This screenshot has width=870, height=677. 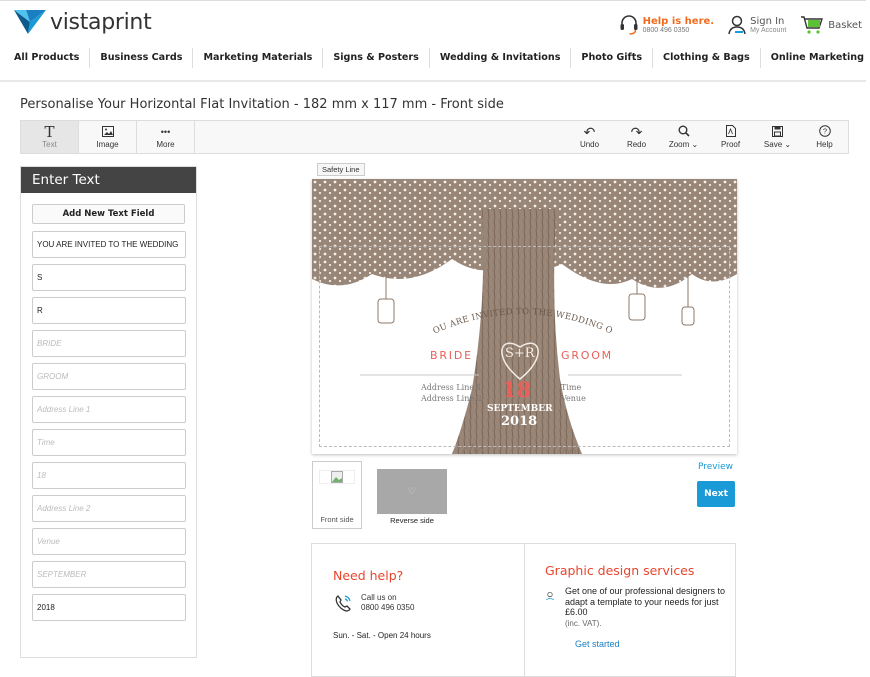 I want to click on zoom-button: Zoom ⌄, so click(x=683, y=137).